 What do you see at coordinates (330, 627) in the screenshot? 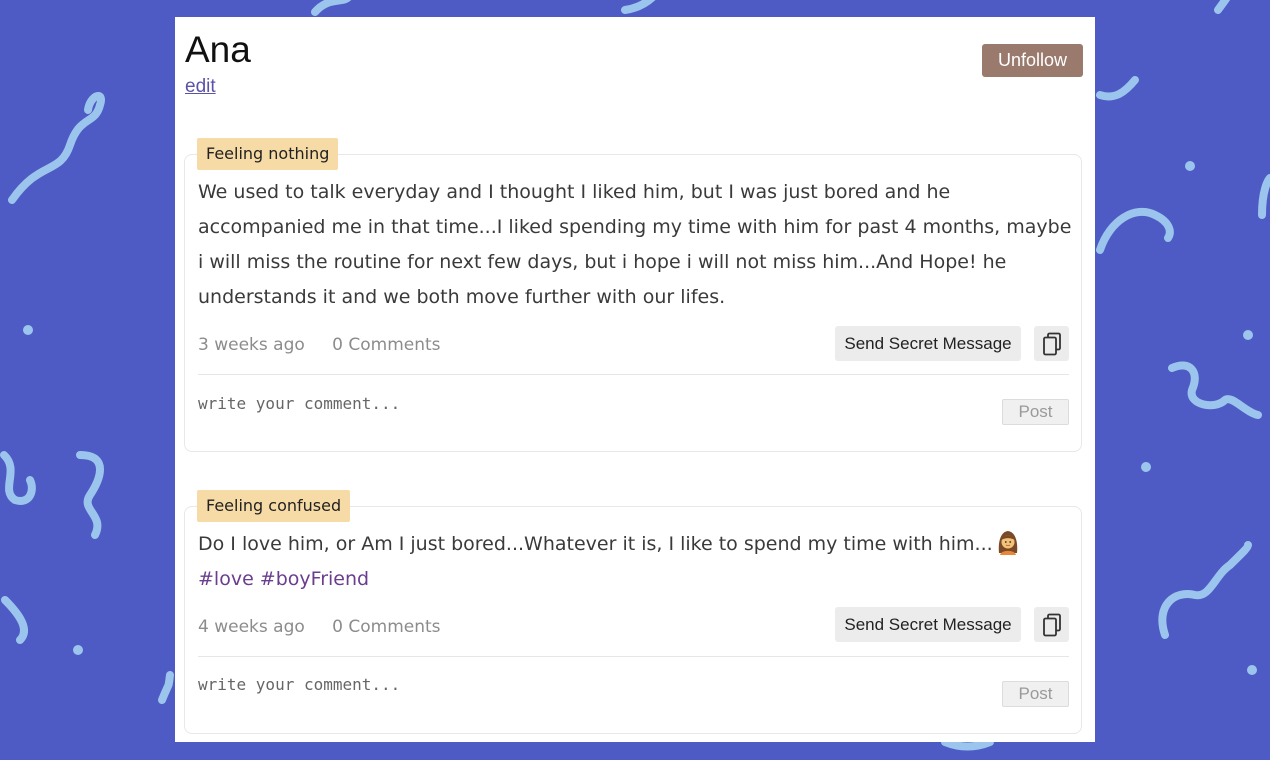
I see `post-meta: 4 weeks ago 0 Comments` at bounding box center [330, 627].